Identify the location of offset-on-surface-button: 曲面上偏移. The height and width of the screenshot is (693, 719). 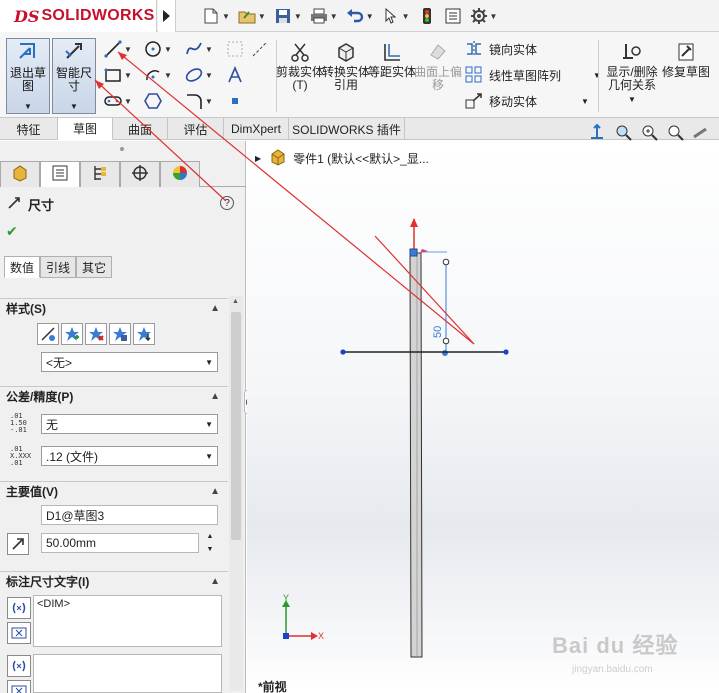
(438, 66).